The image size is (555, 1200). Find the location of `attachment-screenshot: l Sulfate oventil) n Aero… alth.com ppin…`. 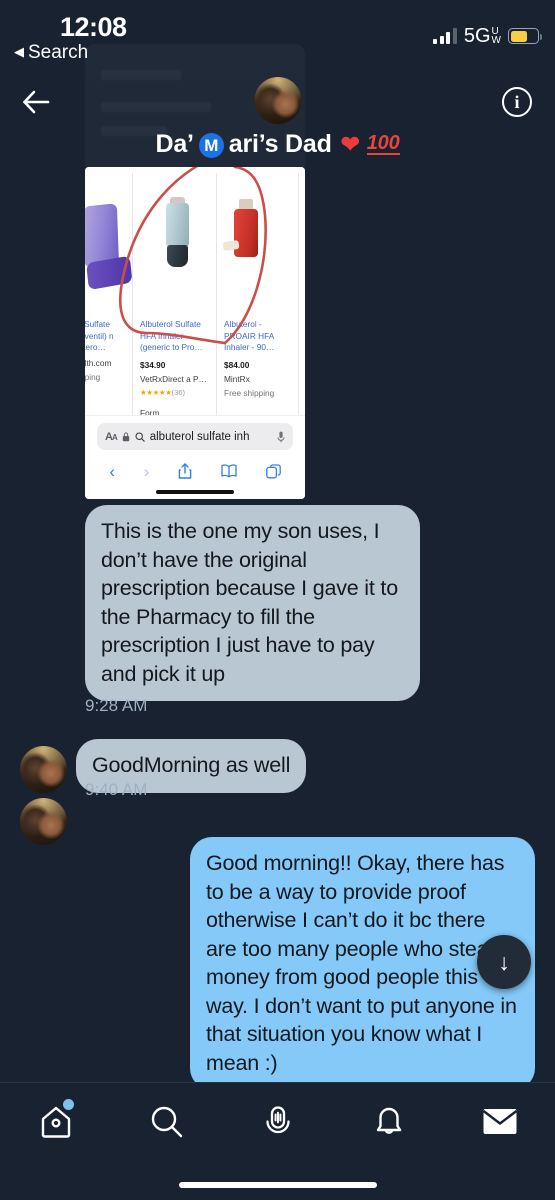

attachment-screenshot: l Sulfate oventil) n Aero… alth.com ppin… is located at coordinates (195, 333).